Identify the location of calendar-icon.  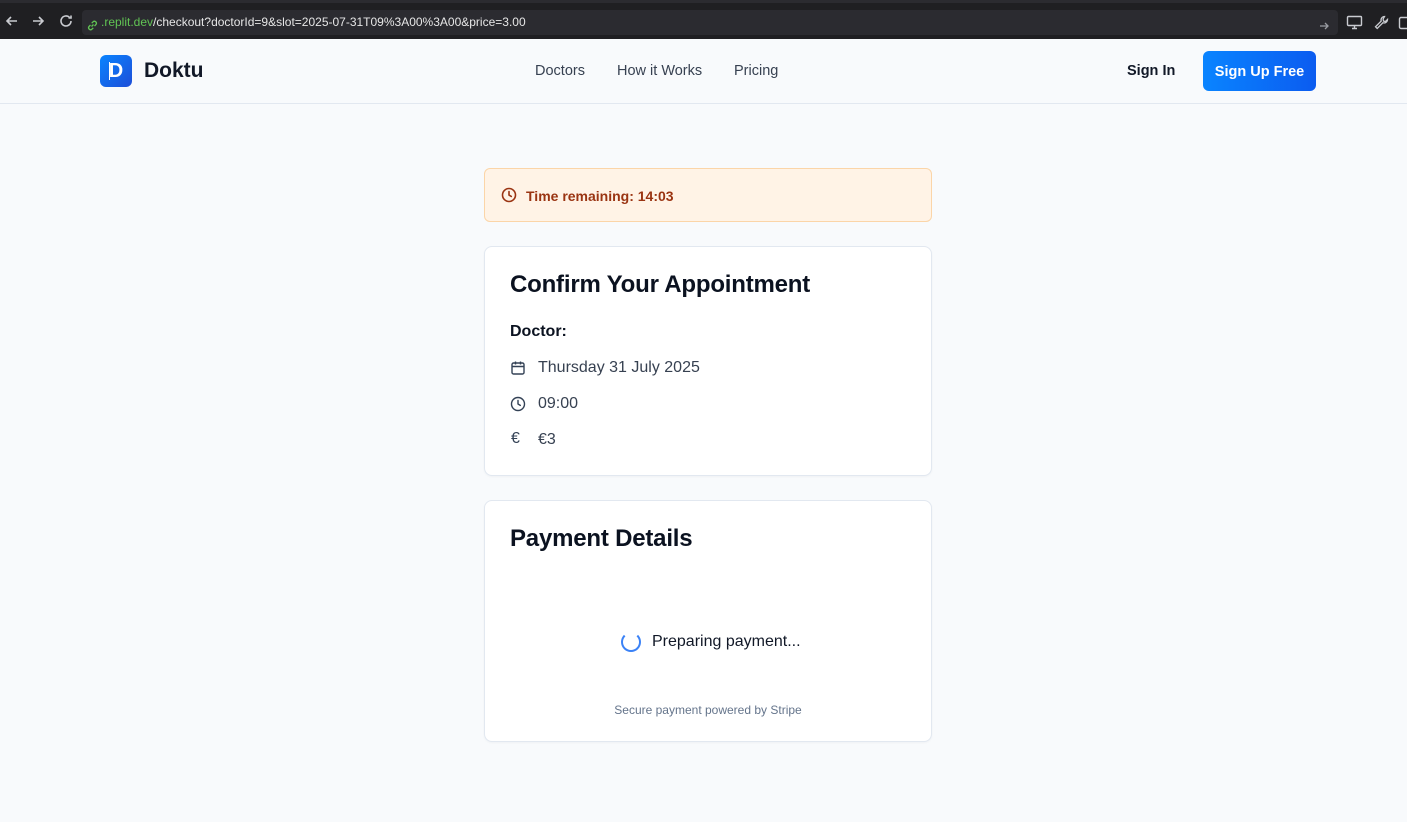
(518, 368).